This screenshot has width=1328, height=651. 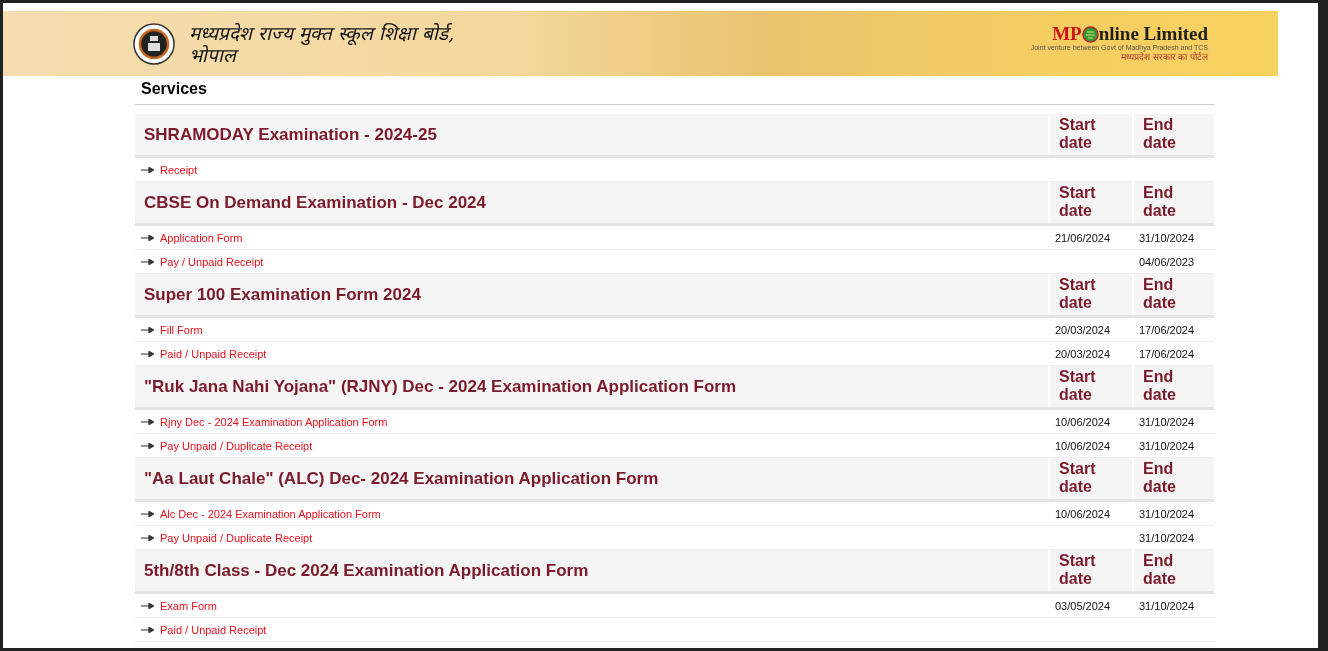 I want to click on service-link: Rjny Dec - 2024 Examination Application Form, so click(x=274, y=421).